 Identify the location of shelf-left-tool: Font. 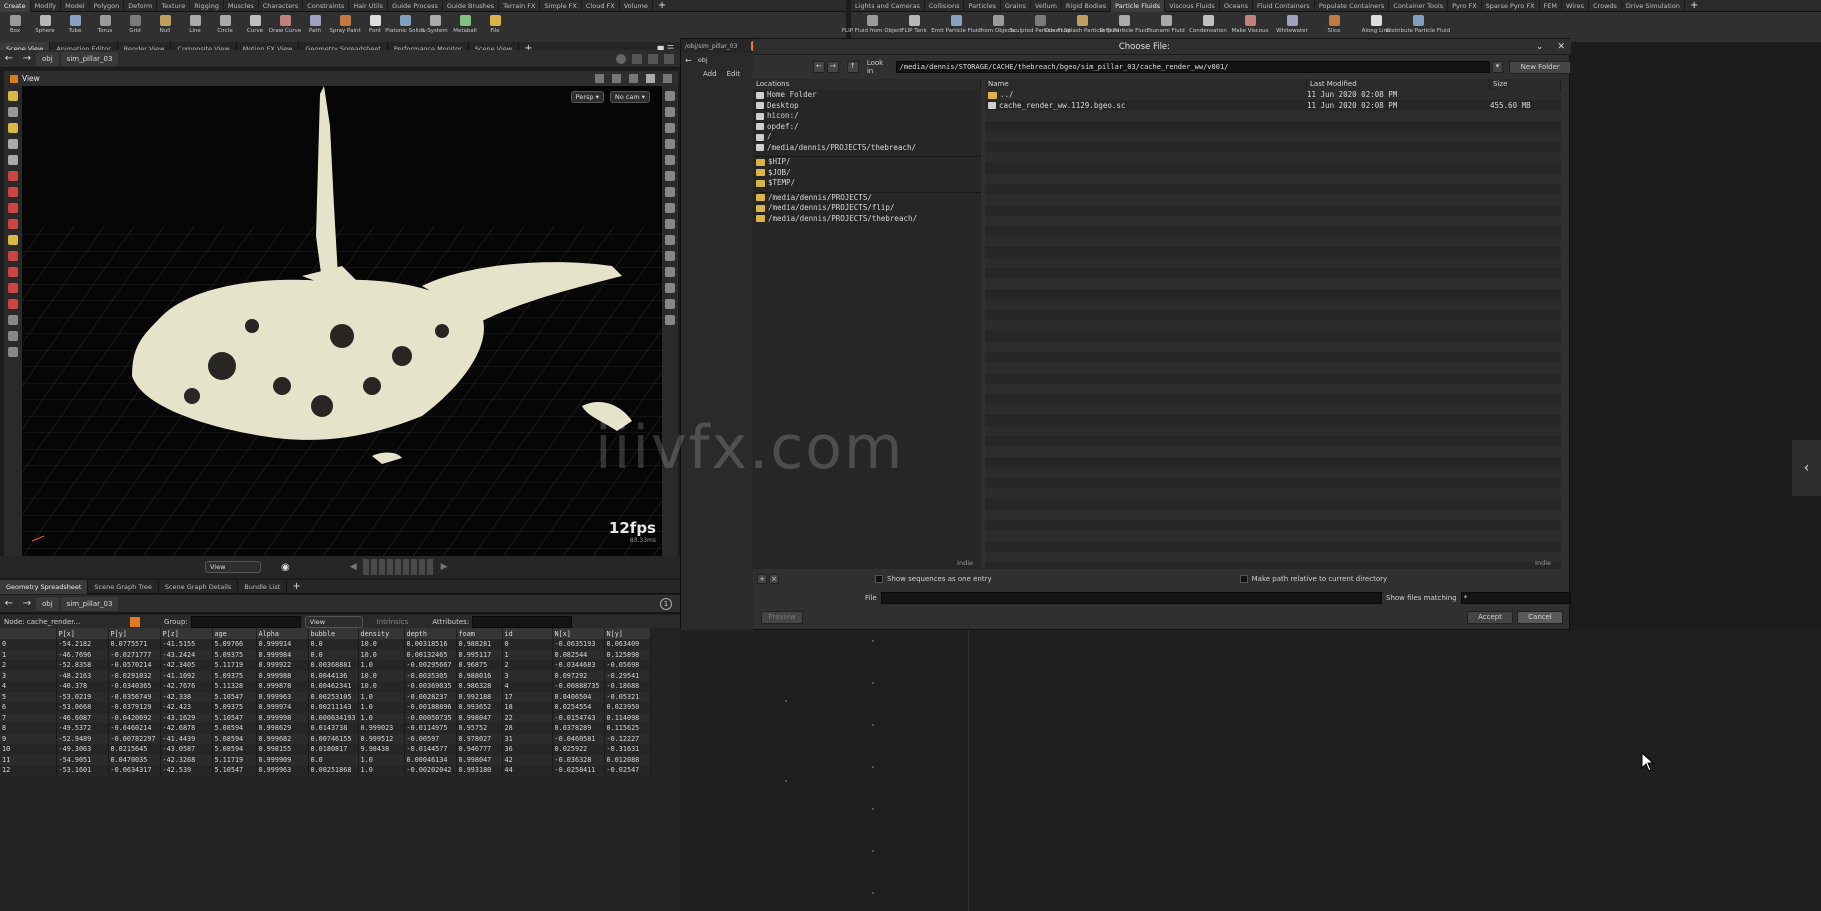
(375, 27).